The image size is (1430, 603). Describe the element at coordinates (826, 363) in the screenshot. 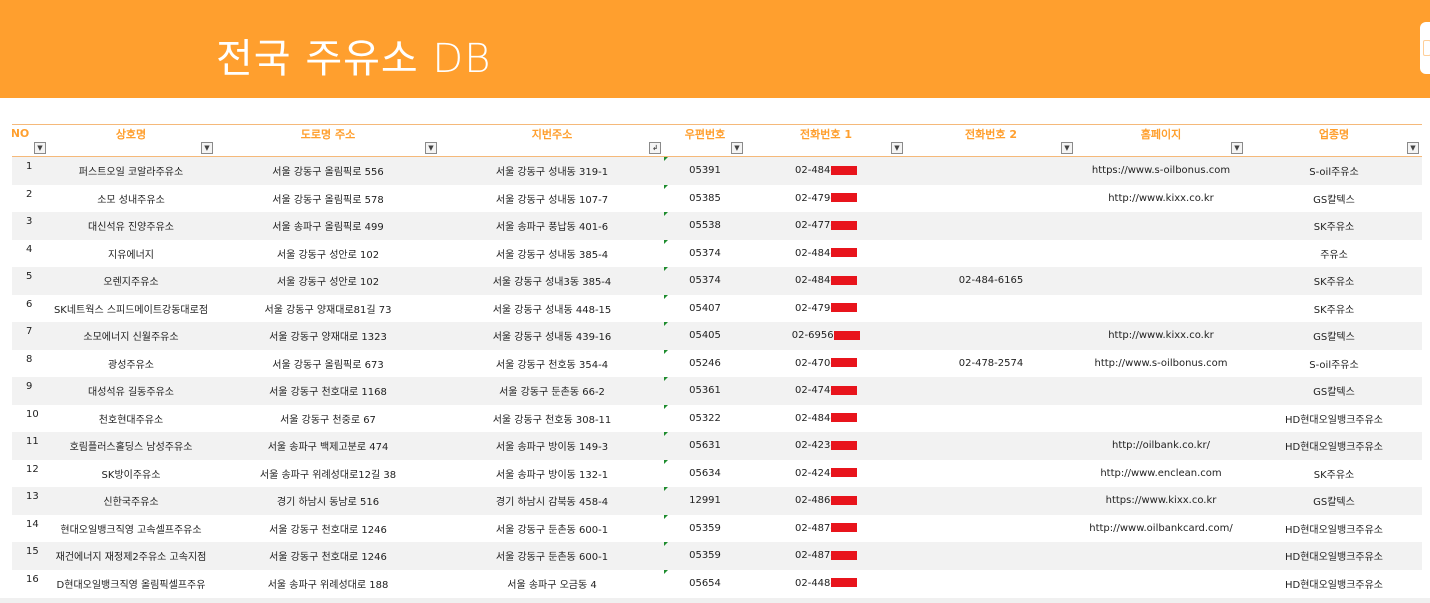

I see `cell-tel1: 02-470-` at that location.